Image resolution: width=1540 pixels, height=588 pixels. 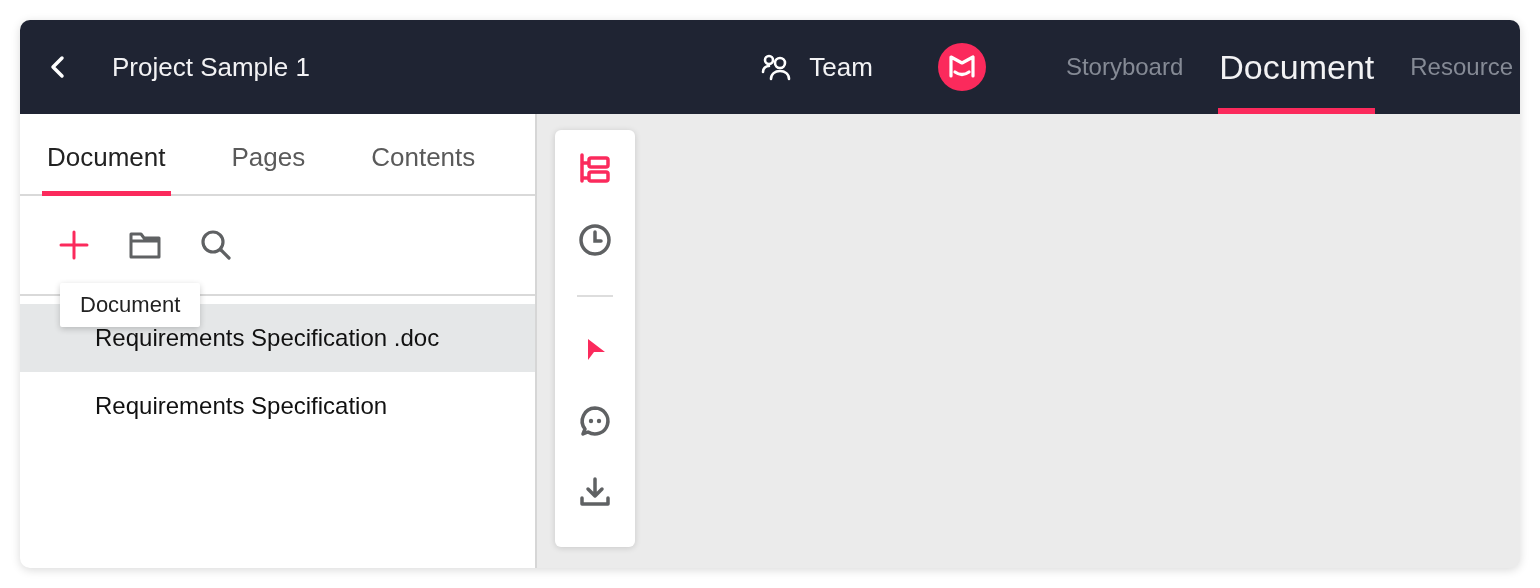 I want to click on search-icon, so click(x=216, y=245).